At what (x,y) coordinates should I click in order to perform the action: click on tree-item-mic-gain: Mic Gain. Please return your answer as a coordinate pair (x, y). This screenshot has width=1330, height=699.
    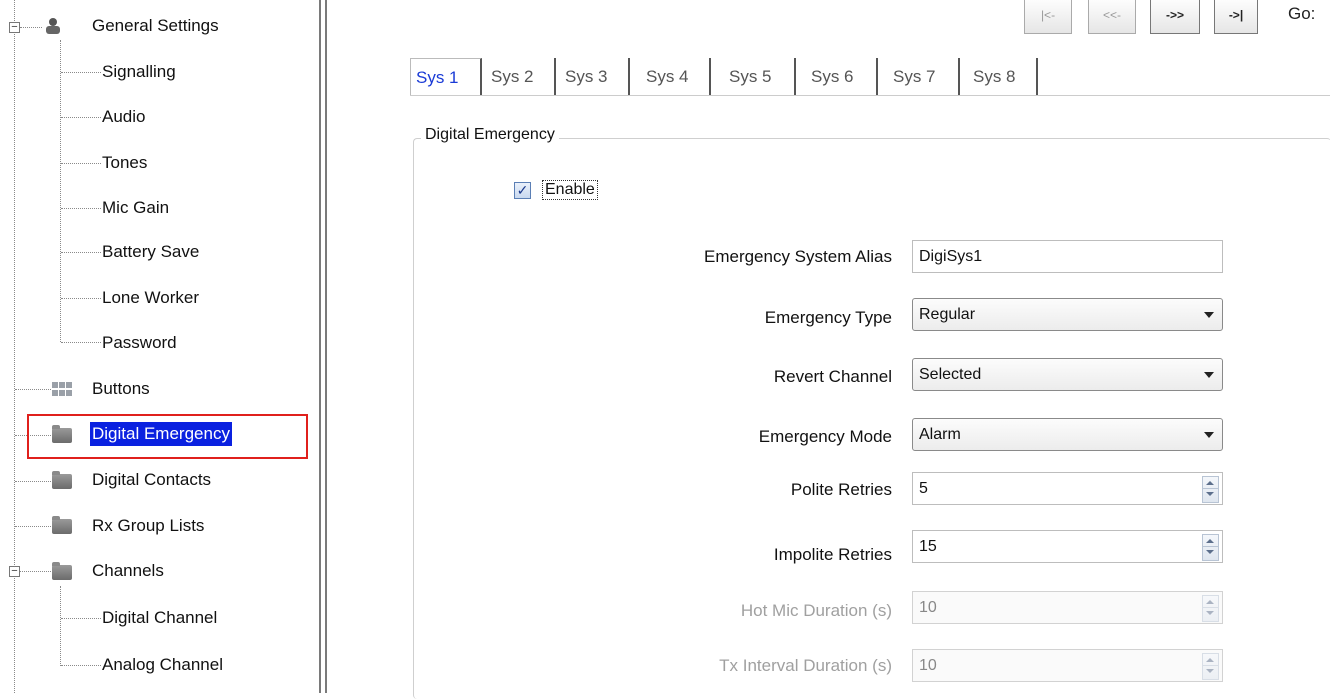
    Looking at the image, I should click on (135, 208).